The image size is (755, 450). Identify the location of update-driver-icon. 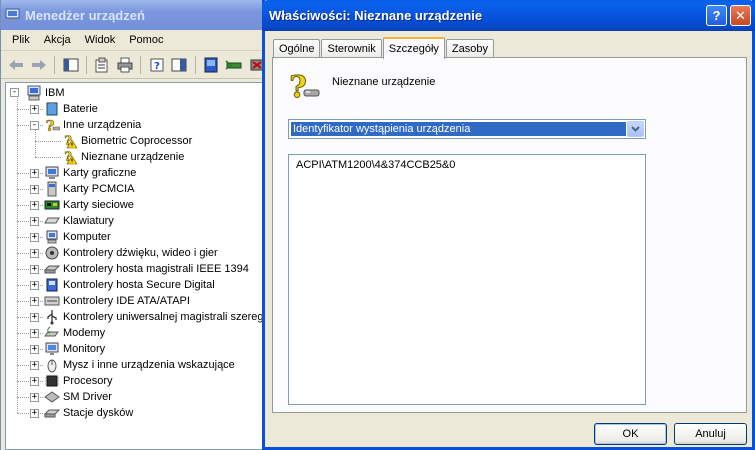
(234, 65).